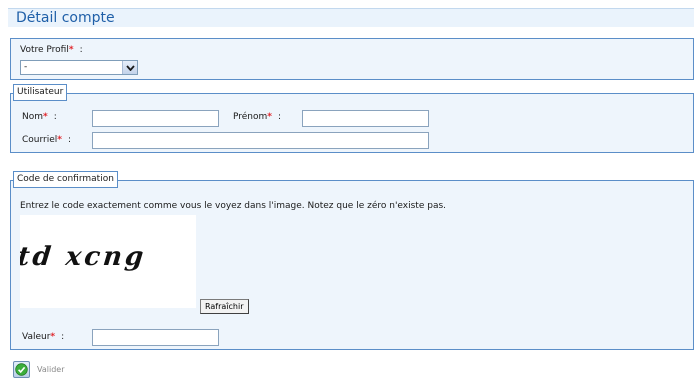 This screenshot has width=696, height=380. Describe the element at coordinates (33, 117) in the screenshot. I see `nom-label: Nom` at that location.